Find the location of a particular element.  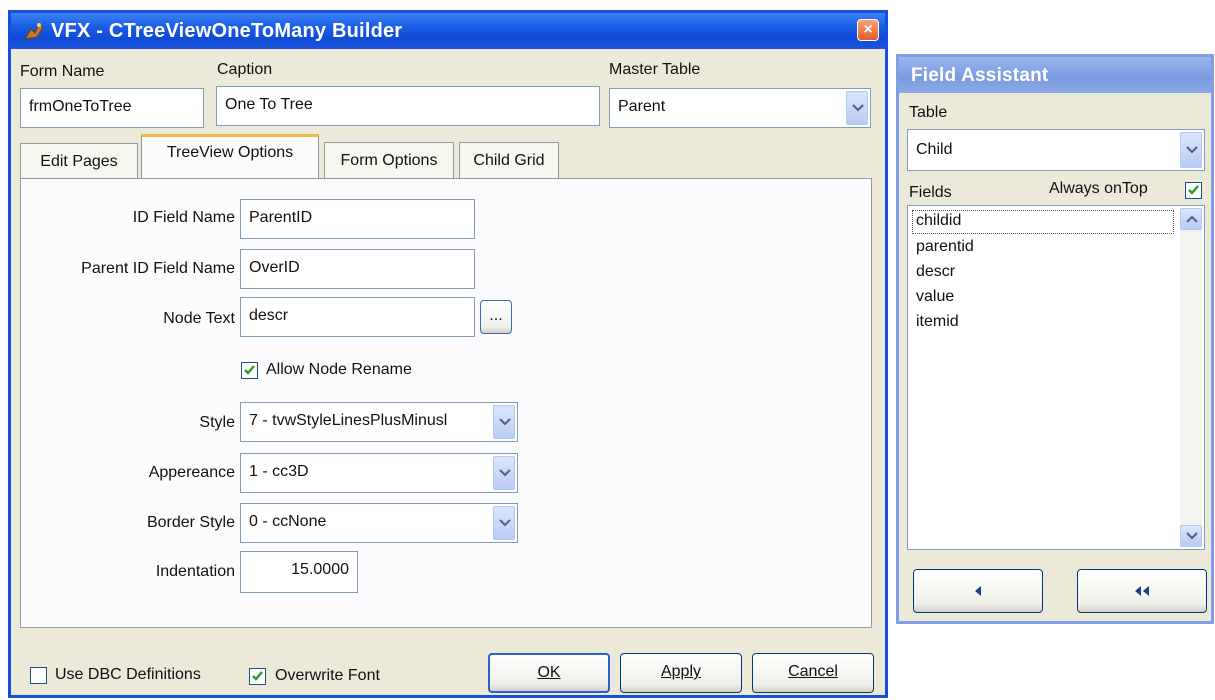

always-on-top-checkbox is located at coordinates (1193, 190).